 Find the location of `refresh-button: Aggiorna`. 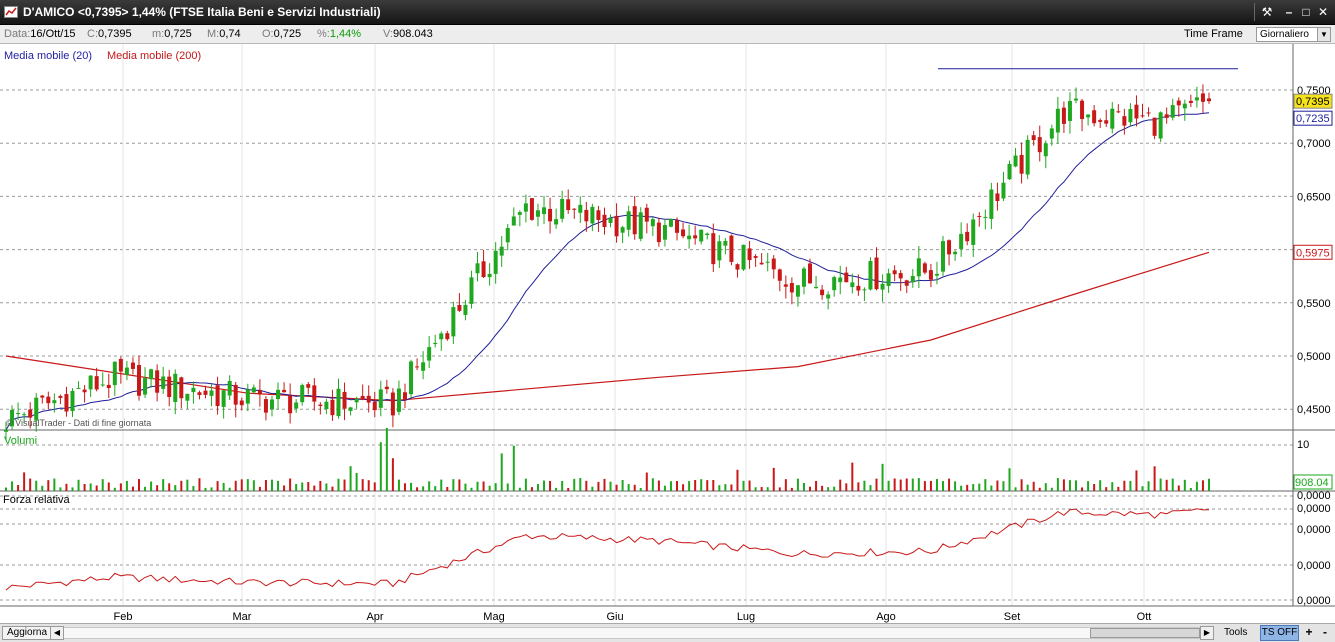

refresh-button: Aggiorna is located at coordinates (27, 633).